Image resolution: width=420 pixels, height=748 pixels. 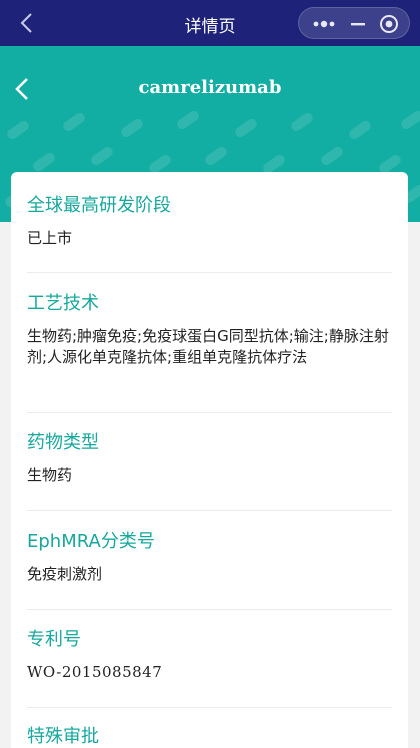 What do you see at coordinates (63, 736) in the screenshot?
I see `field-label: 特殊审批` at bounding box center [63, 736].